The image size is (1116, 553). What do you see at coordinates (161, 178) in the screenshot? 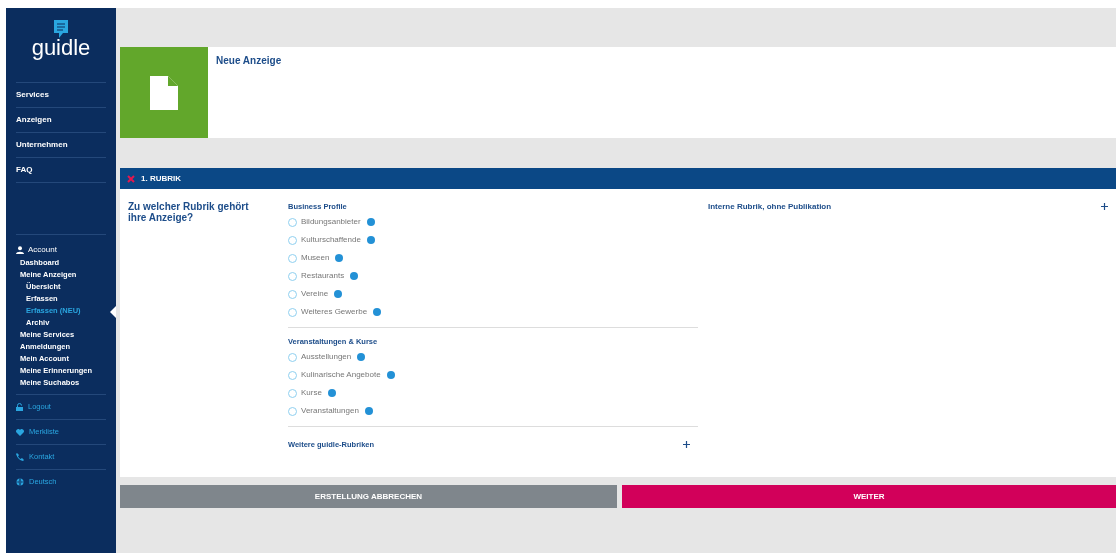
I see `section-title: 1. RUBRIK` at bounding box center [161, 178].